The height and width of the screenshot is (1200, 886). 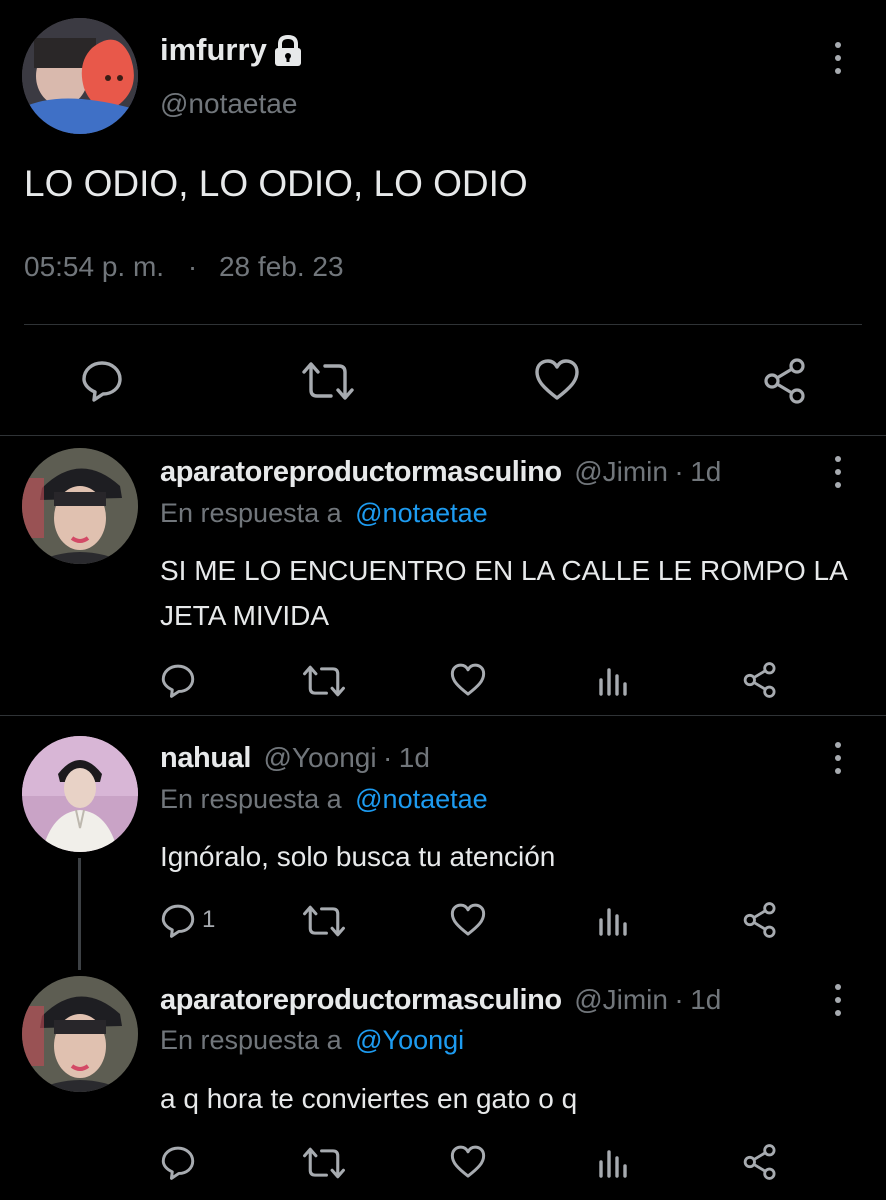 I want to click on thread-line, so click(x=79, y=914).